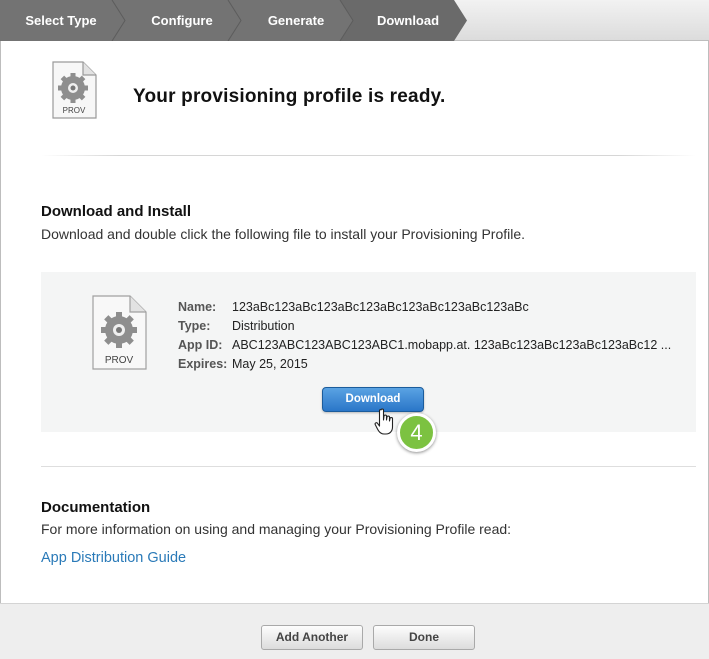 The width and height of the screenshot is (709, 659). What do you see at coordinates (368, 466) in the screenshot?
I see `section-divider` at bounding box center [368, 466].